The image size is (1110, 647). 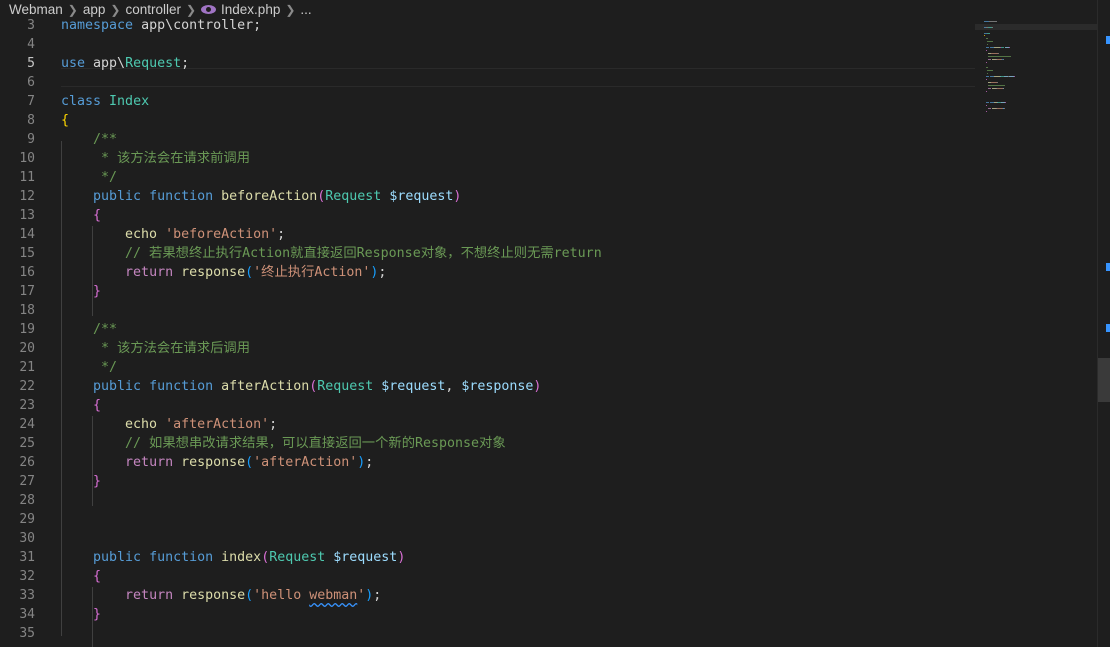 I want to click on line-number: 23, so click(x=27, y=405).